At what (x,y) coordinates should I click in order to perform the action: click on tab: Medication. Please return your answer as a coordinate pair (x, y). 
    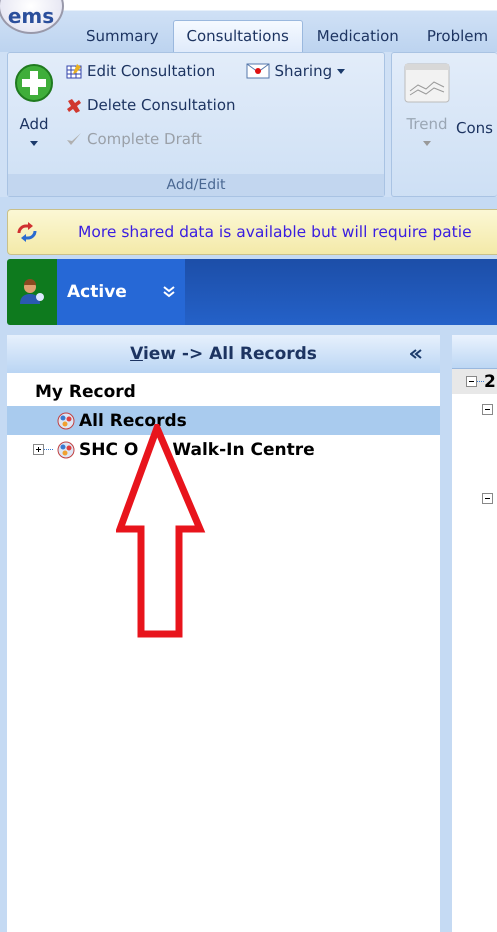
    Looking at the image, I should click on (357, 36).